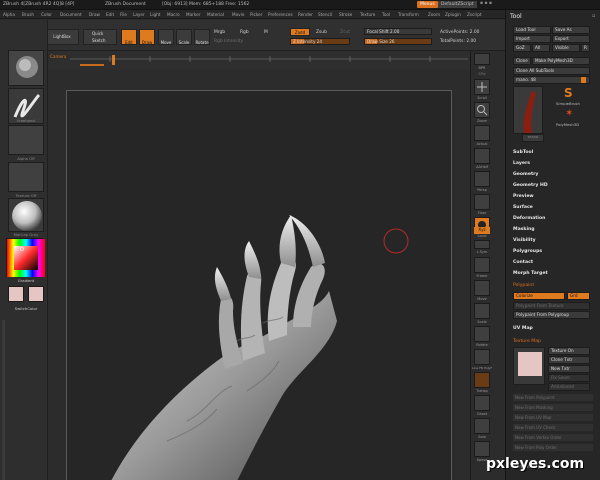  What do you see at coordinates (434, 14) in the screenshot?
I see `menu-zoom: Zoom` at bounding box center [434, 14].